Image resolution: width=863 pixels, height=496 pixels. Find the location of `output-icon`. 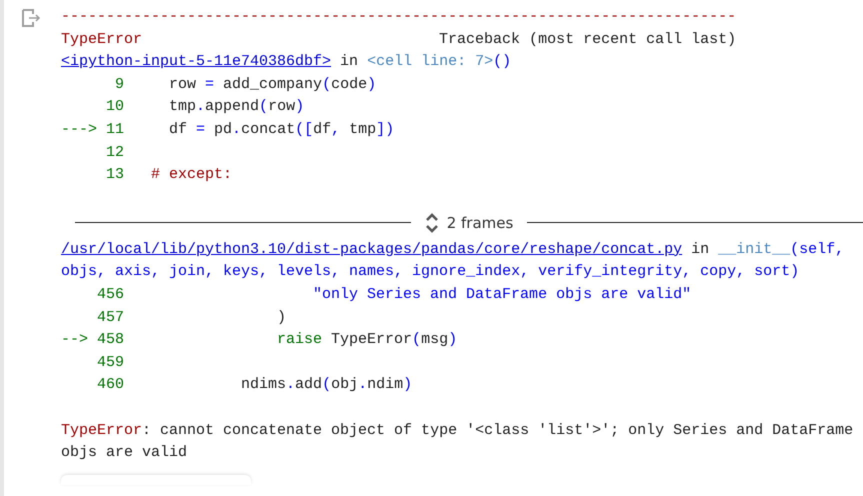

output-icon is located at coordinates (32, 18).